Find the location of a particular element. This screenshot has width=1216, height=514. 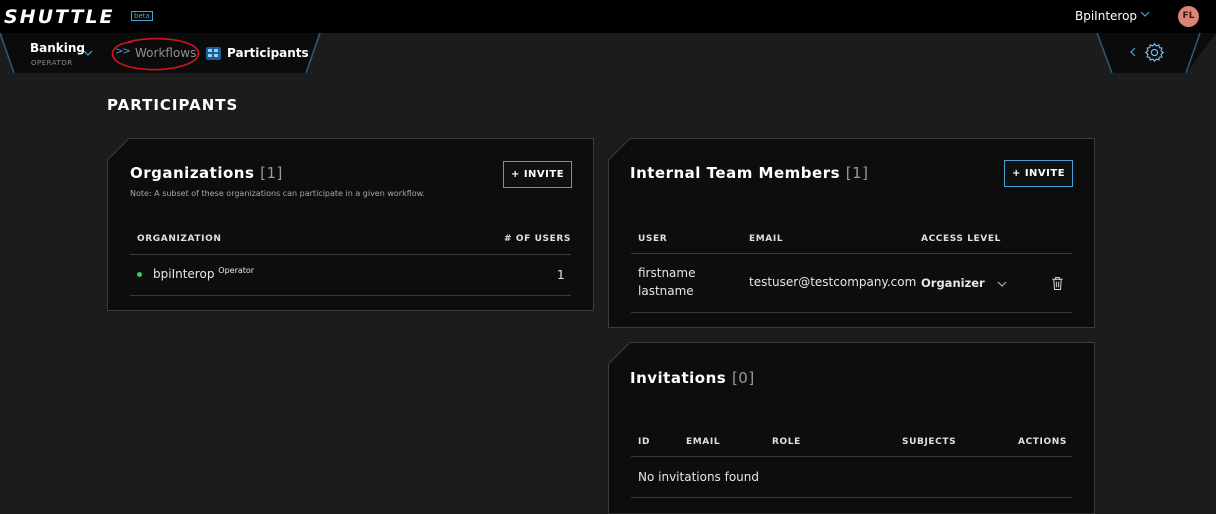

member-last-name: lastname is located at coordinates (666, 291).